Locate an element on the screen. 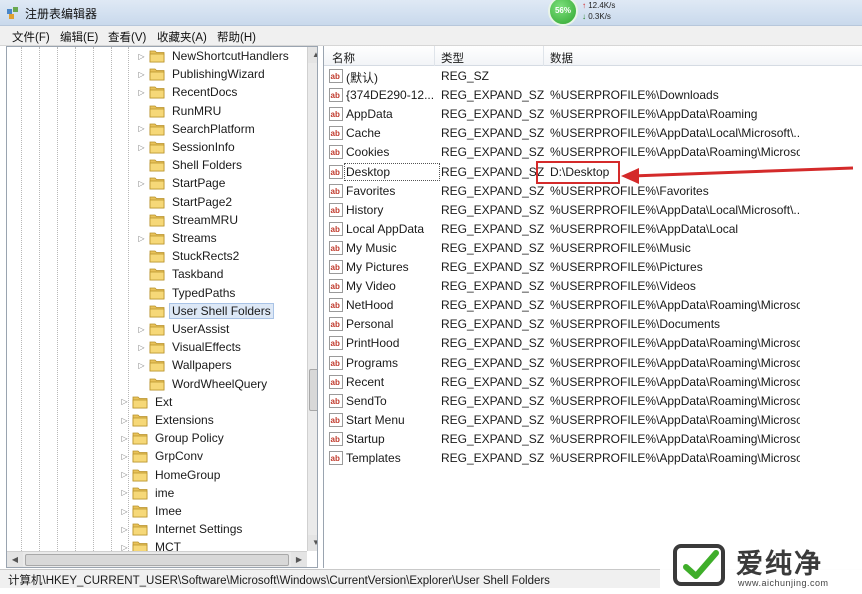 The height and width of the screenshot is (594, 862). column-header-name: 名称 is located at coordinates (343, 58).